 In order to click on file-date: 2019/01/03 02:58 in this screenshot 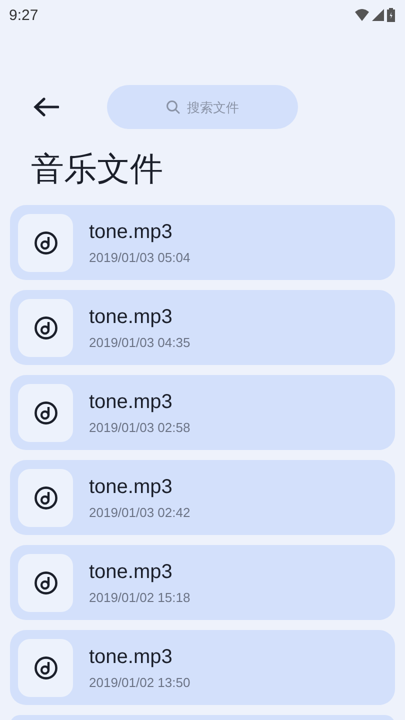, I will do `click(139, 427)`.